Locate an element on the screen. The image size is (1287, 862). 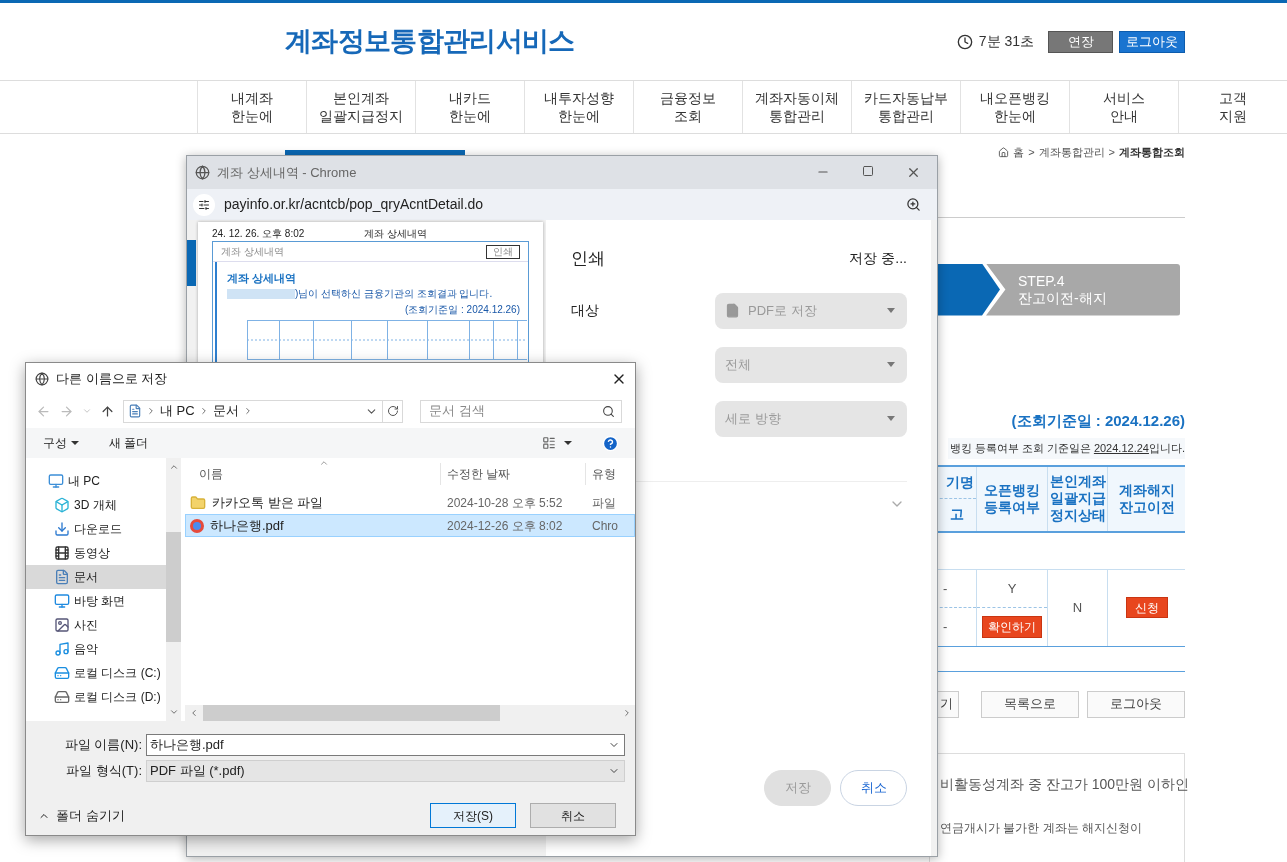
scroll-left-icon is located at coordinates (194, 713).